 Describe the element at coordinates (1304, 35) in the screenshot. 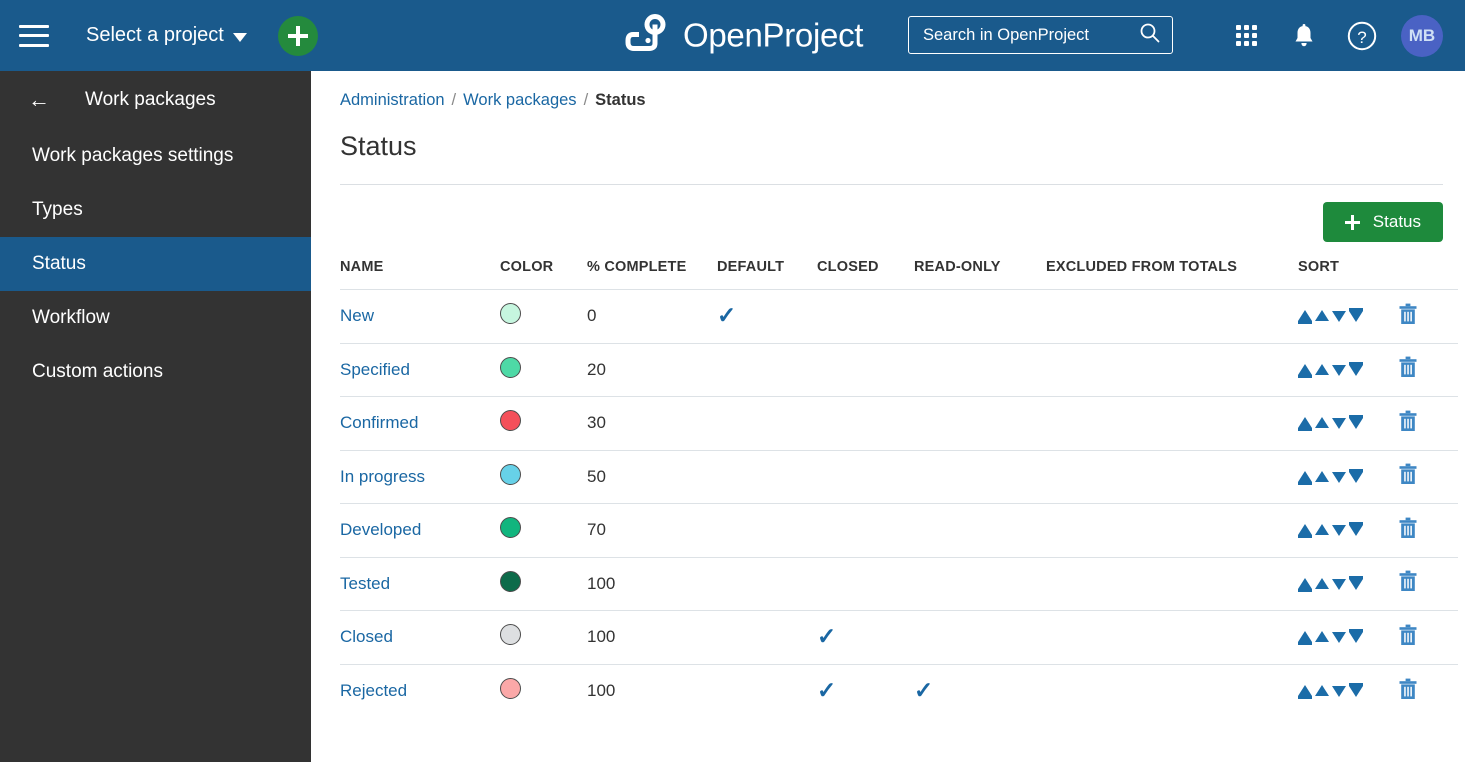

I see `notification-bell-icon` at that location.